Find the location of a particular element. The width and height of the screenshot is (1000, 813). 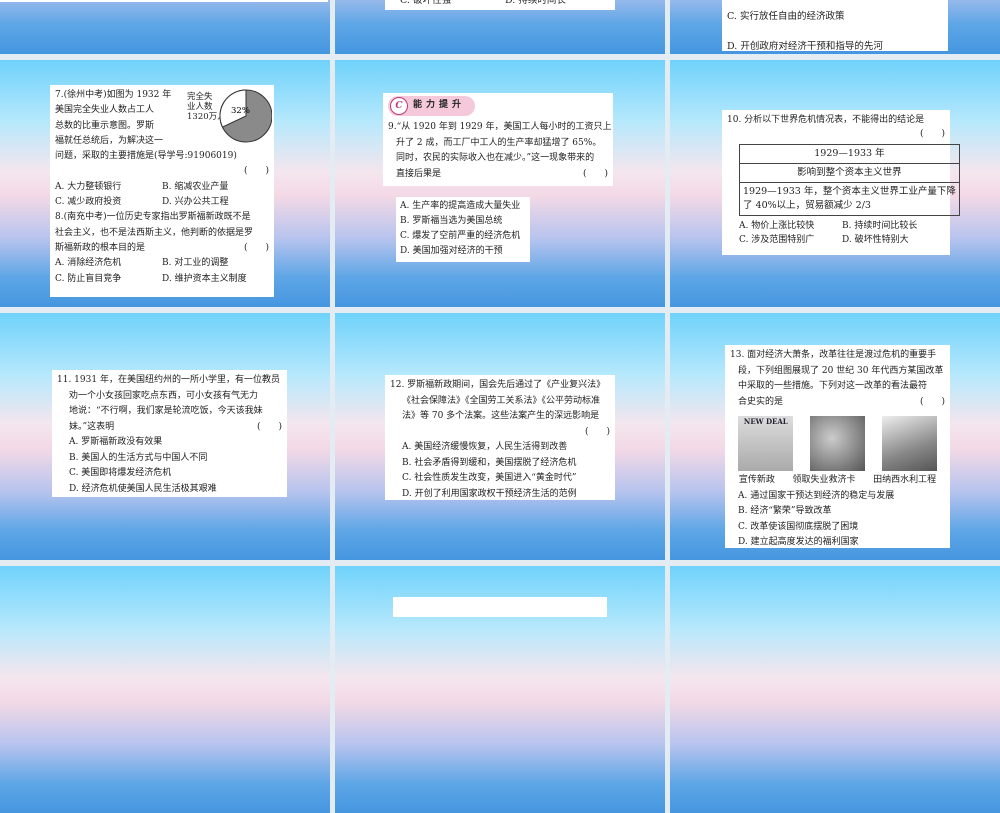

option: B. 缩减农业产量 is located at coordinates (195, 186).